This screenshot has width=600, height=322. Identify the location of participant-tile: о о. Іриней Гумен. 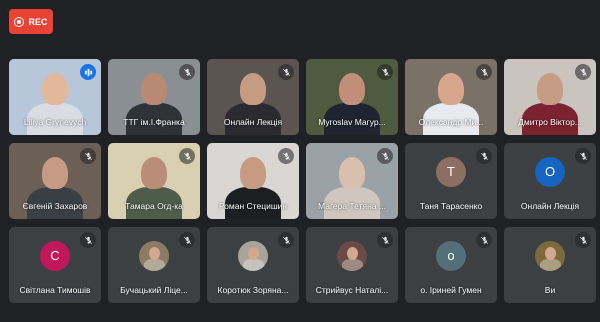
(451, 265).